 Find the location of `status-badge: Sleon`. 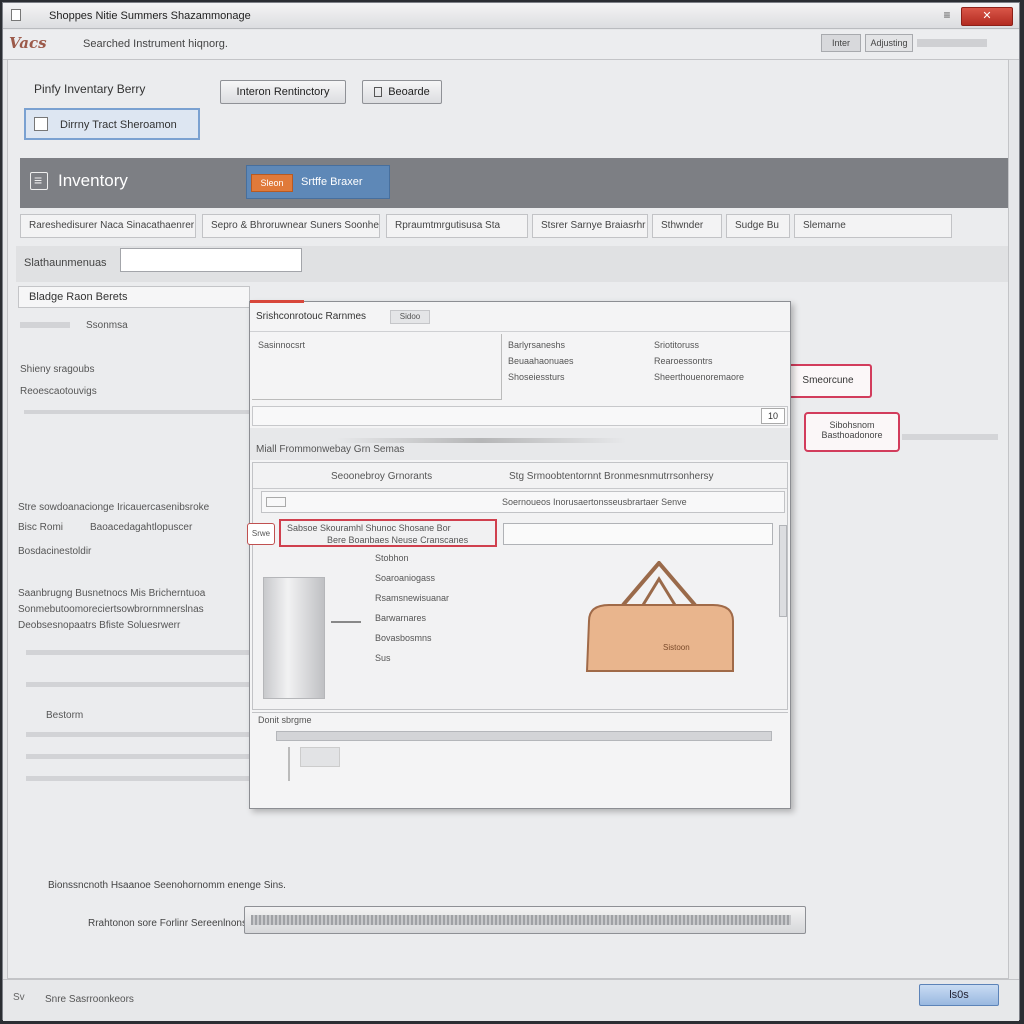

status-badge: Sleon is located at coordinates (272, 183).